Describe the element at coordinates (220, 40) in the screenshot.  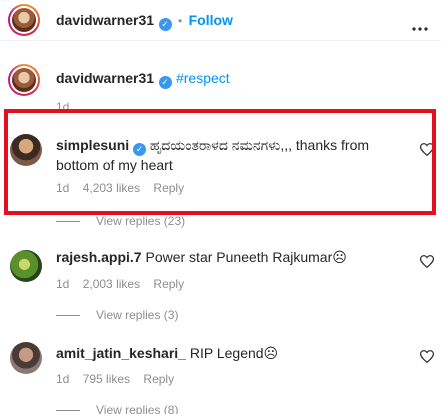
I see `header-divider` at that location.